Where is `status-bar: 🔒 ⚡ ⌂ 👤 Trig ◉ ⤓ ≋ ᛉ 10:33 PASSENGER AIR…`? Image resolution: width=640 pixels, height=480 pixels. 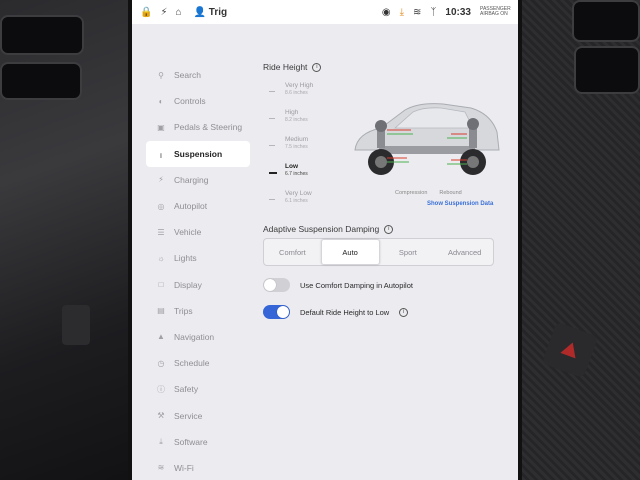 status-bar: 🔒 ⚡ ⌂ 👤 Trig ◉ ⤓ ≋ ᛉ 10:33 PASSENGER AIR… is located at coordinates (325, 12).